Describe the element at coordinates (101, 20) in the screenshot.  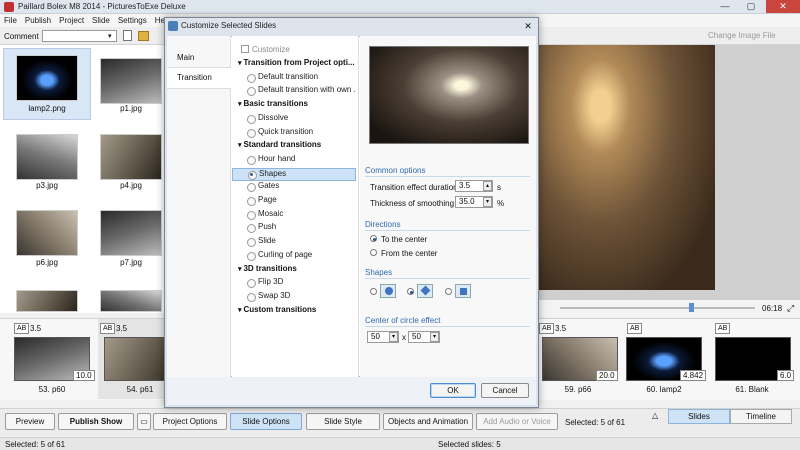
I see `menu-slide: Slide` at that location.